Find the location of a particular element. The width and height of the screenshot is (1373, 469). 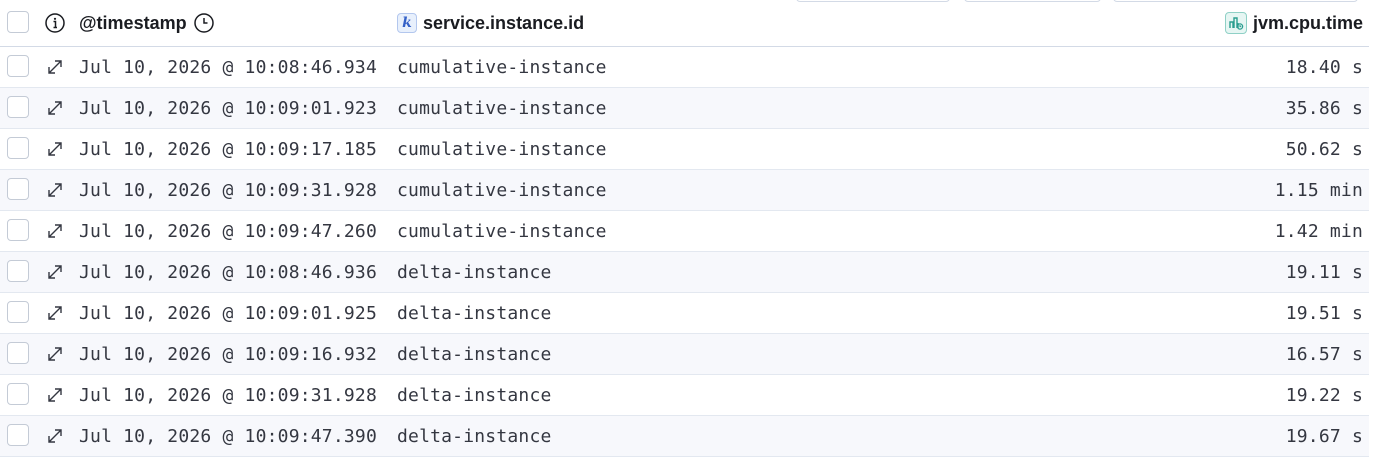

timestamp-cell: Jul 10, 2026 @ 10:08:46.936 is located at coordinates (228, 272).